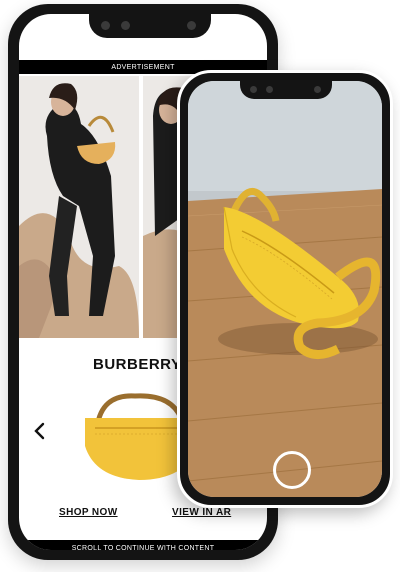  I want to click on model-photo-illustration, so click(79, 207).